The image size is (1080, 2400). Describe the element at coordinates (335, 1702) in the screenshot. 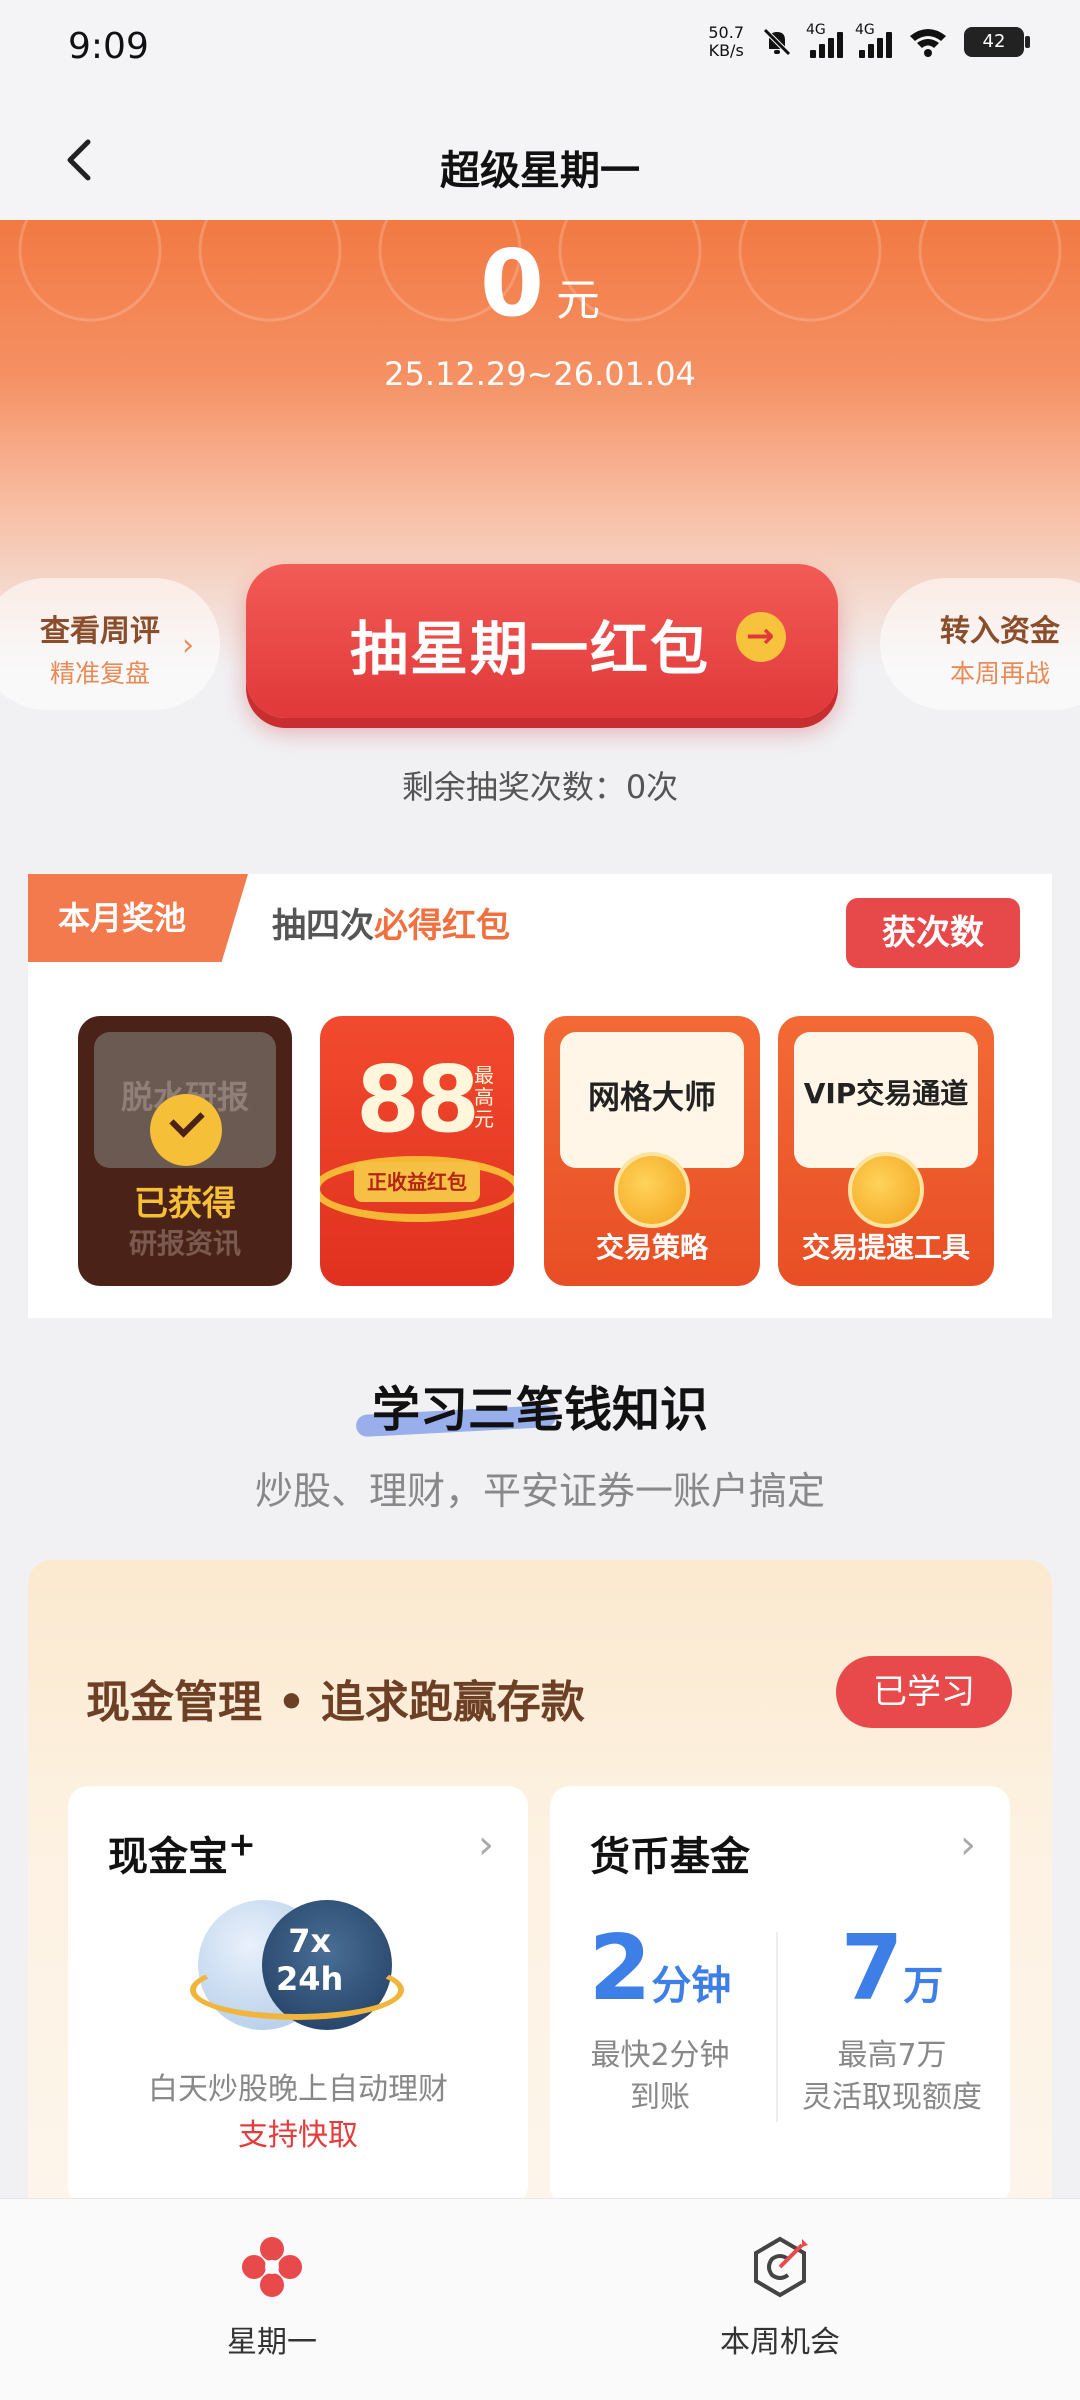

I see `cash-section-title: 现金管理 • 追求跑赢存款` at that location.